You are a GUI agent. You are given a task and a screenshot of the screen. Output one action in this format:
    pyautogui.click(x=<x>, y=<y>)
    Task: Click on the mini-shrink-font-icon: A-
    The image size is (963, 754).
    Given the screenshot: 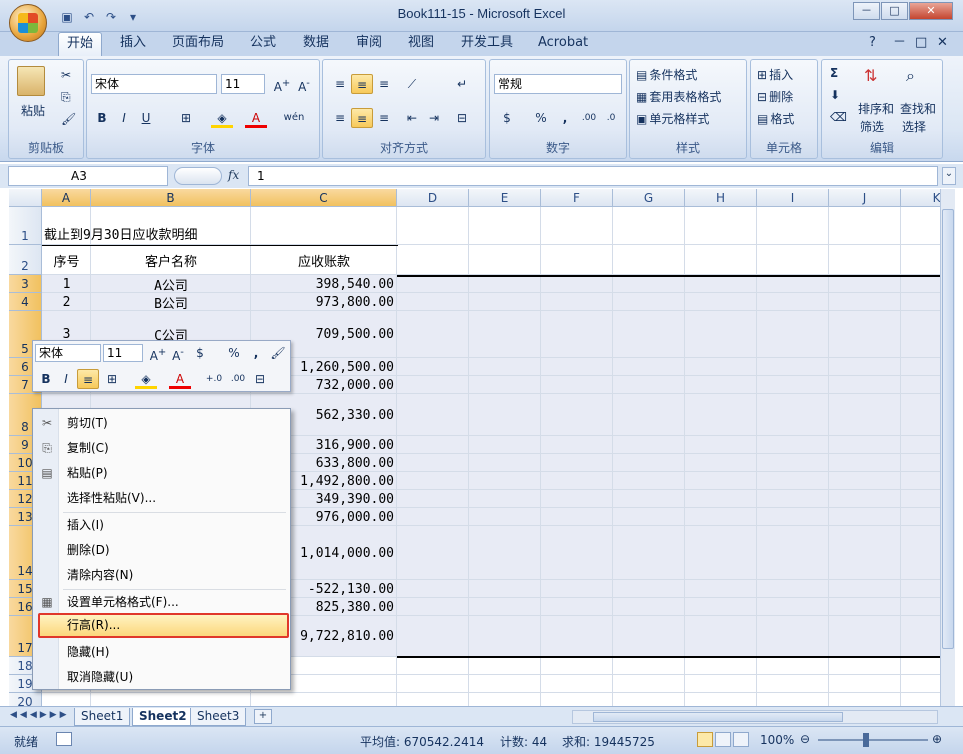 What is the action you would take?
    pyautogui.click(x=178, y=353)
    